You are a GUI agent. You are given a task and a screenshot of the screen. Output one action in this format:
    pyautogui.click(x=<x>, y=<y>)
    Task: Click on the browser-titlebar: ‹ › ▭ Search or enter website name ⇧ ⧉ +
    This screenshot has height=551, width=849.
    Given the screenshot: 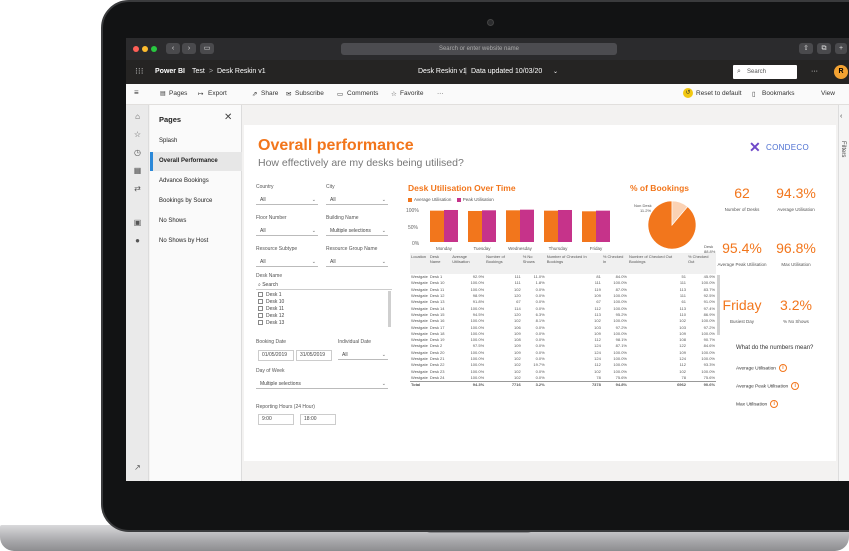 What is the action you would take?
    pyautogui.click(x=487, y=49)
    